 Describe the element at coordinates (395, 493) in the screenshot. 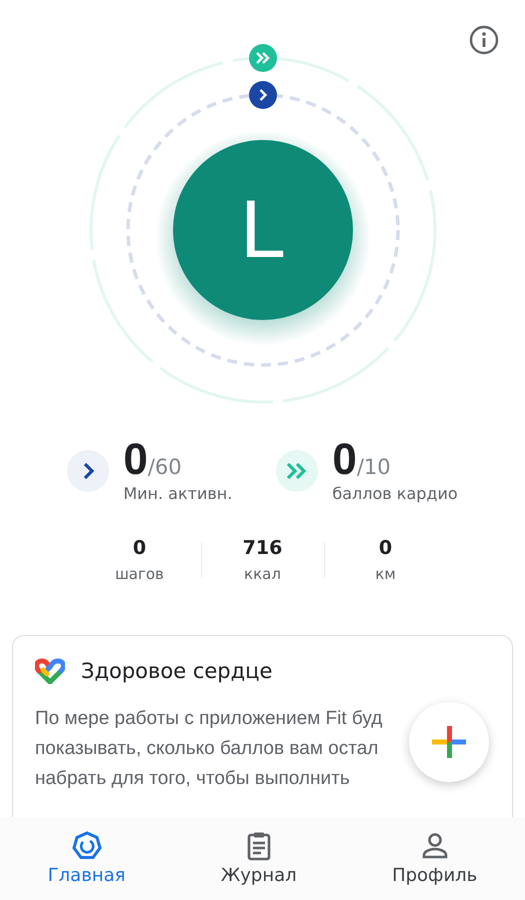

I see `goal-label: баллов кардио` at that location.